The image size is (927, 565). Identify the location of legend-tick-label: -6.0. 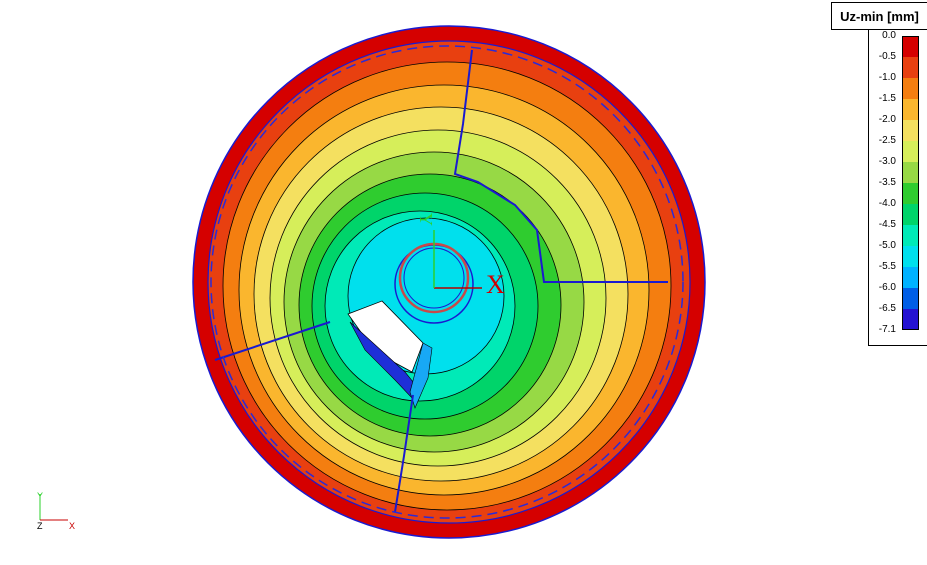
(887, 287).